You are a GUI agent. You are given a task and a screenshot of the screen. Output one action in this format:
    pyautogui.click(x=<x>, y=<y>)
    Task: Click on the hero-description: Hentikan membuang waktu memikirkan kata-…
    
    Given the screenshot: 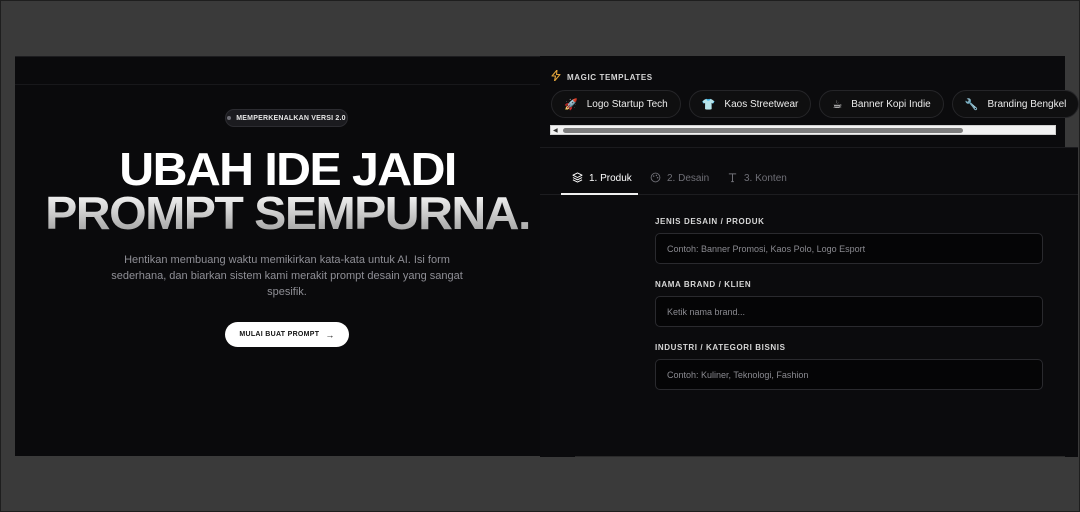 What is the action you would take?
    pyautogui.click(x=287, y=276)
    